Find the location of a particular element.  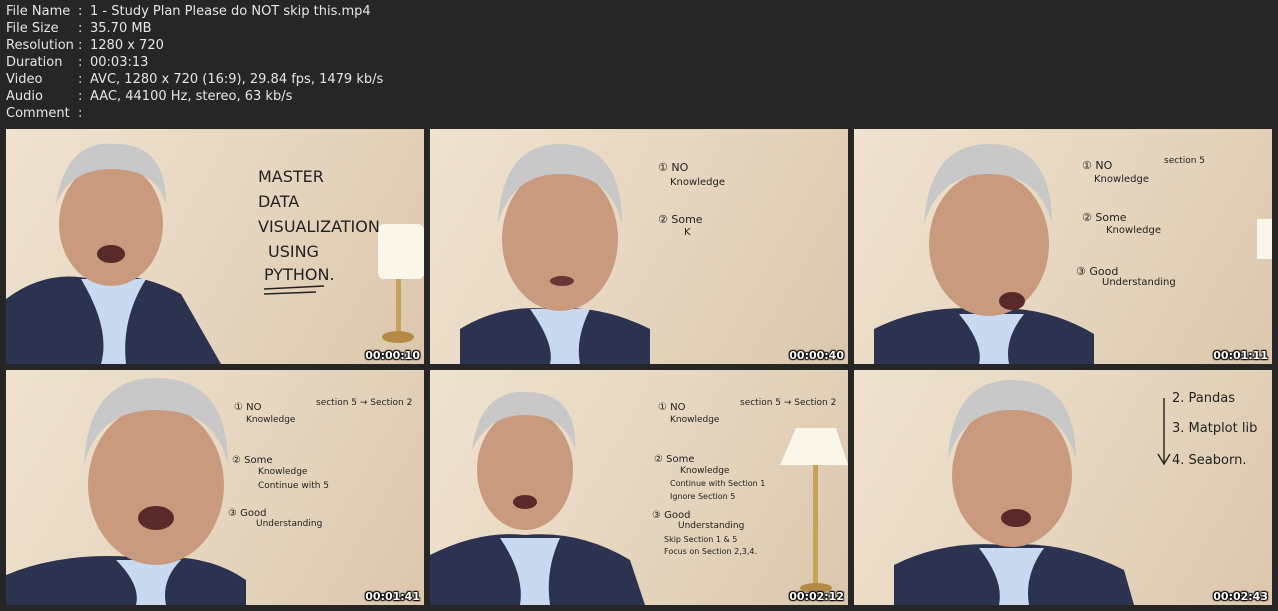

board-text: USING is located at coordinates (293, 251).